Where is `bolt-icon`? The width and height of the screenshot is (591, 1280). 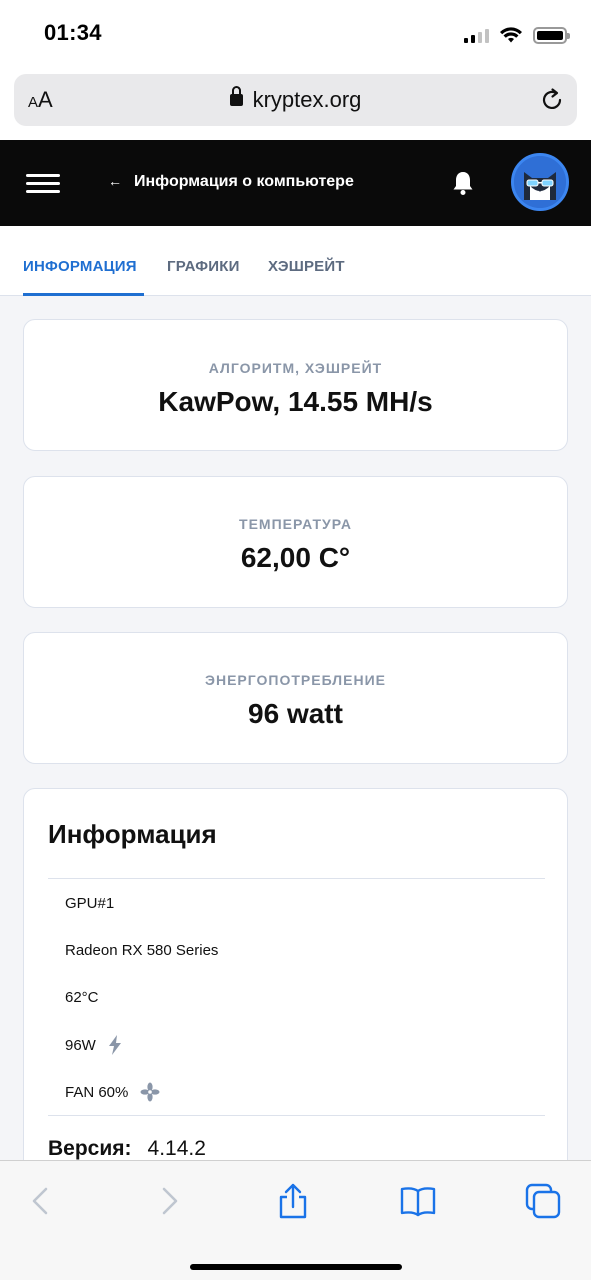 bolt-icon is located at coordinates (114, 1045).